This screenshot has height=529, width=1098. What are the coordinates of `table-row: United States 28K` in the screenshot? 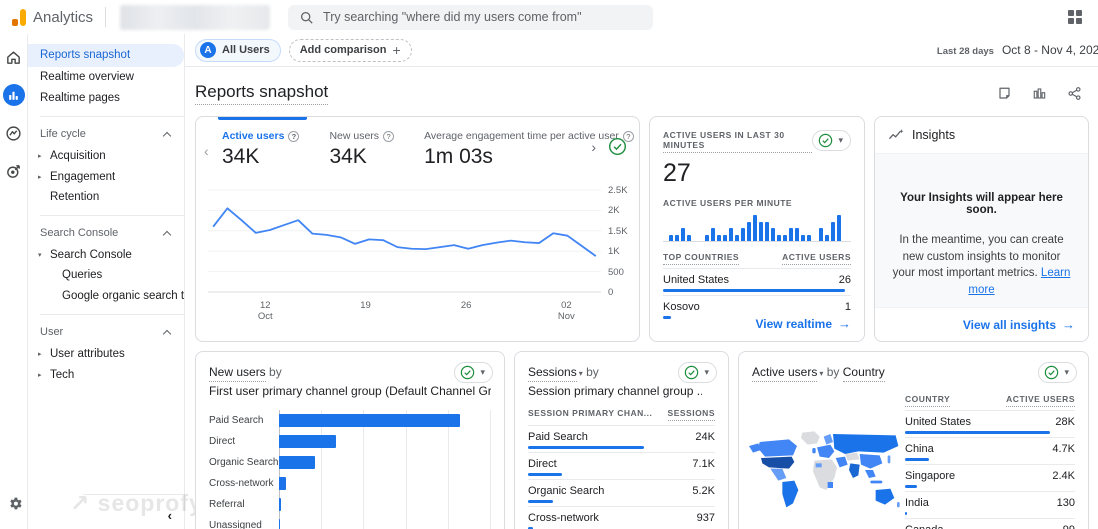 It's located at (990, 423).